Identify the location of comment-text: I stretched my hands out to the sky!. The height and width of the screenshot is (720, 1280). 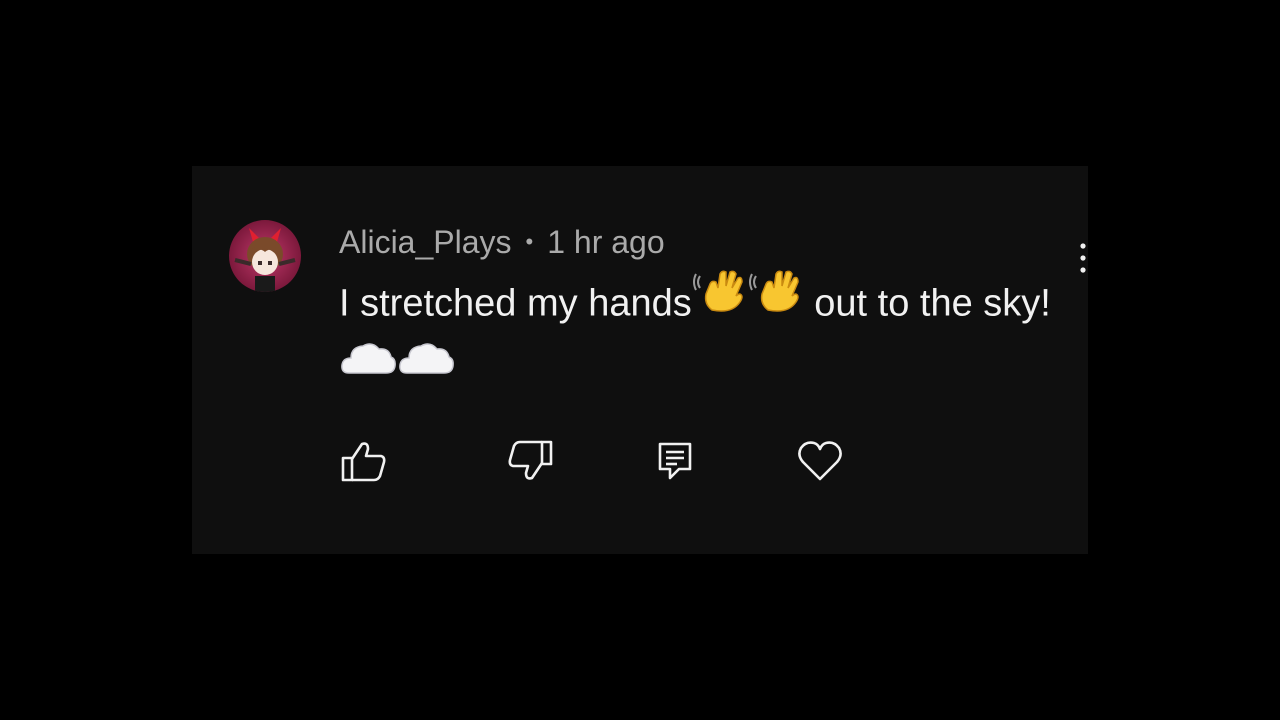
(709, 335).